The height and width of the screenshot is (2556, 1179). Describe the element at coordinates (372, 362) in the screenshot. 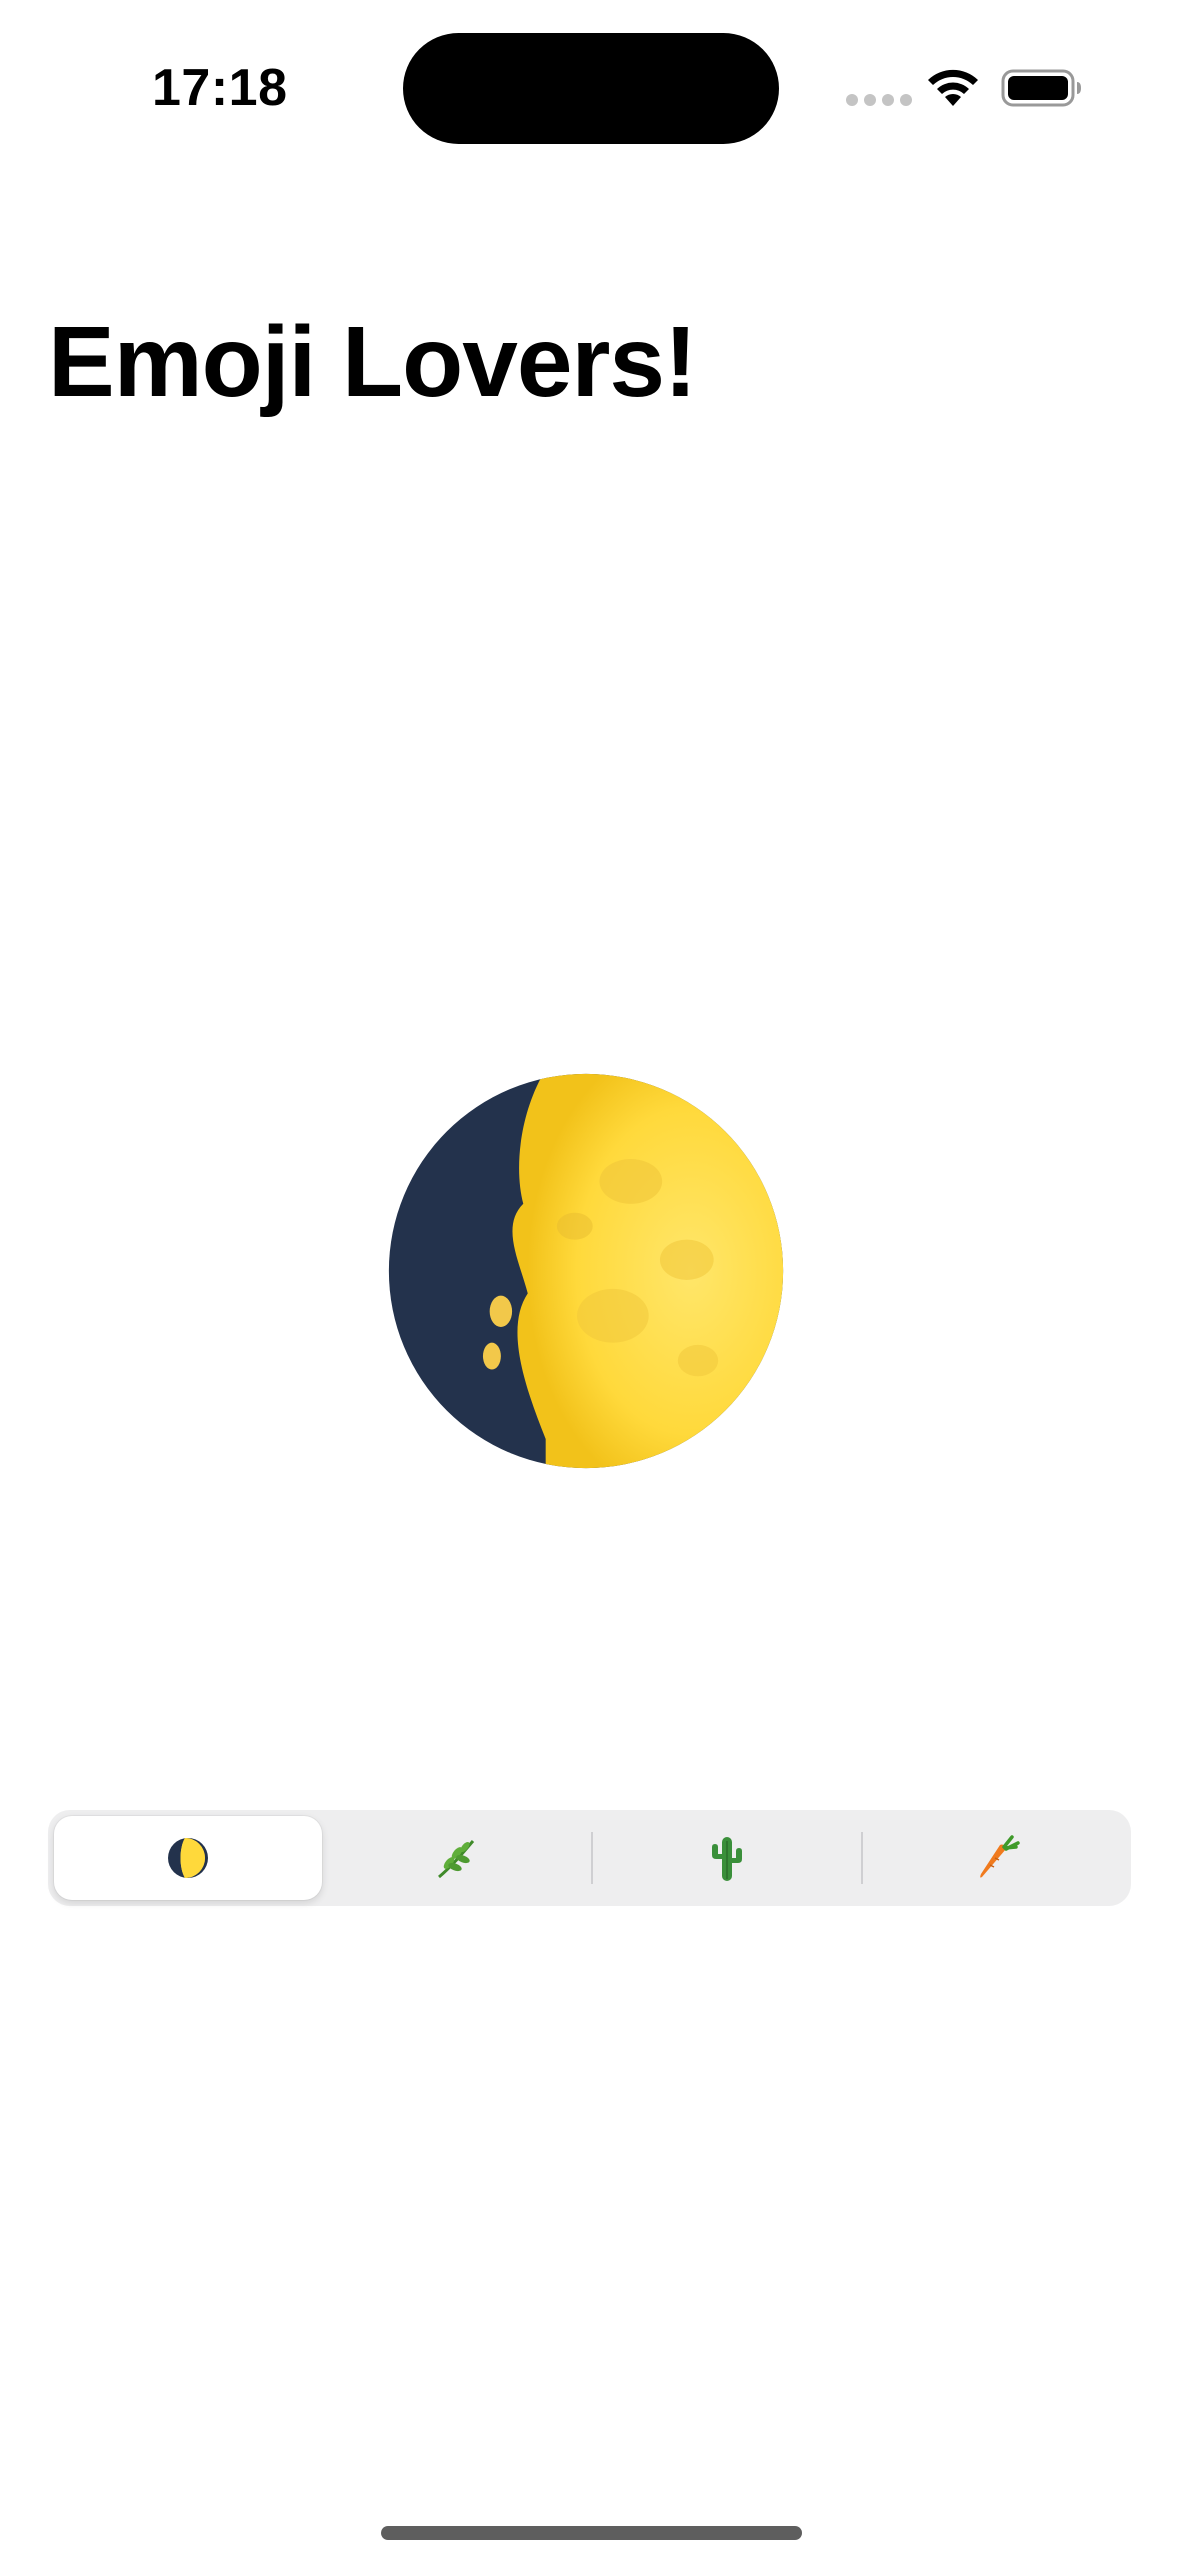

I see `page-title: Emoji Lovers!` at that location.